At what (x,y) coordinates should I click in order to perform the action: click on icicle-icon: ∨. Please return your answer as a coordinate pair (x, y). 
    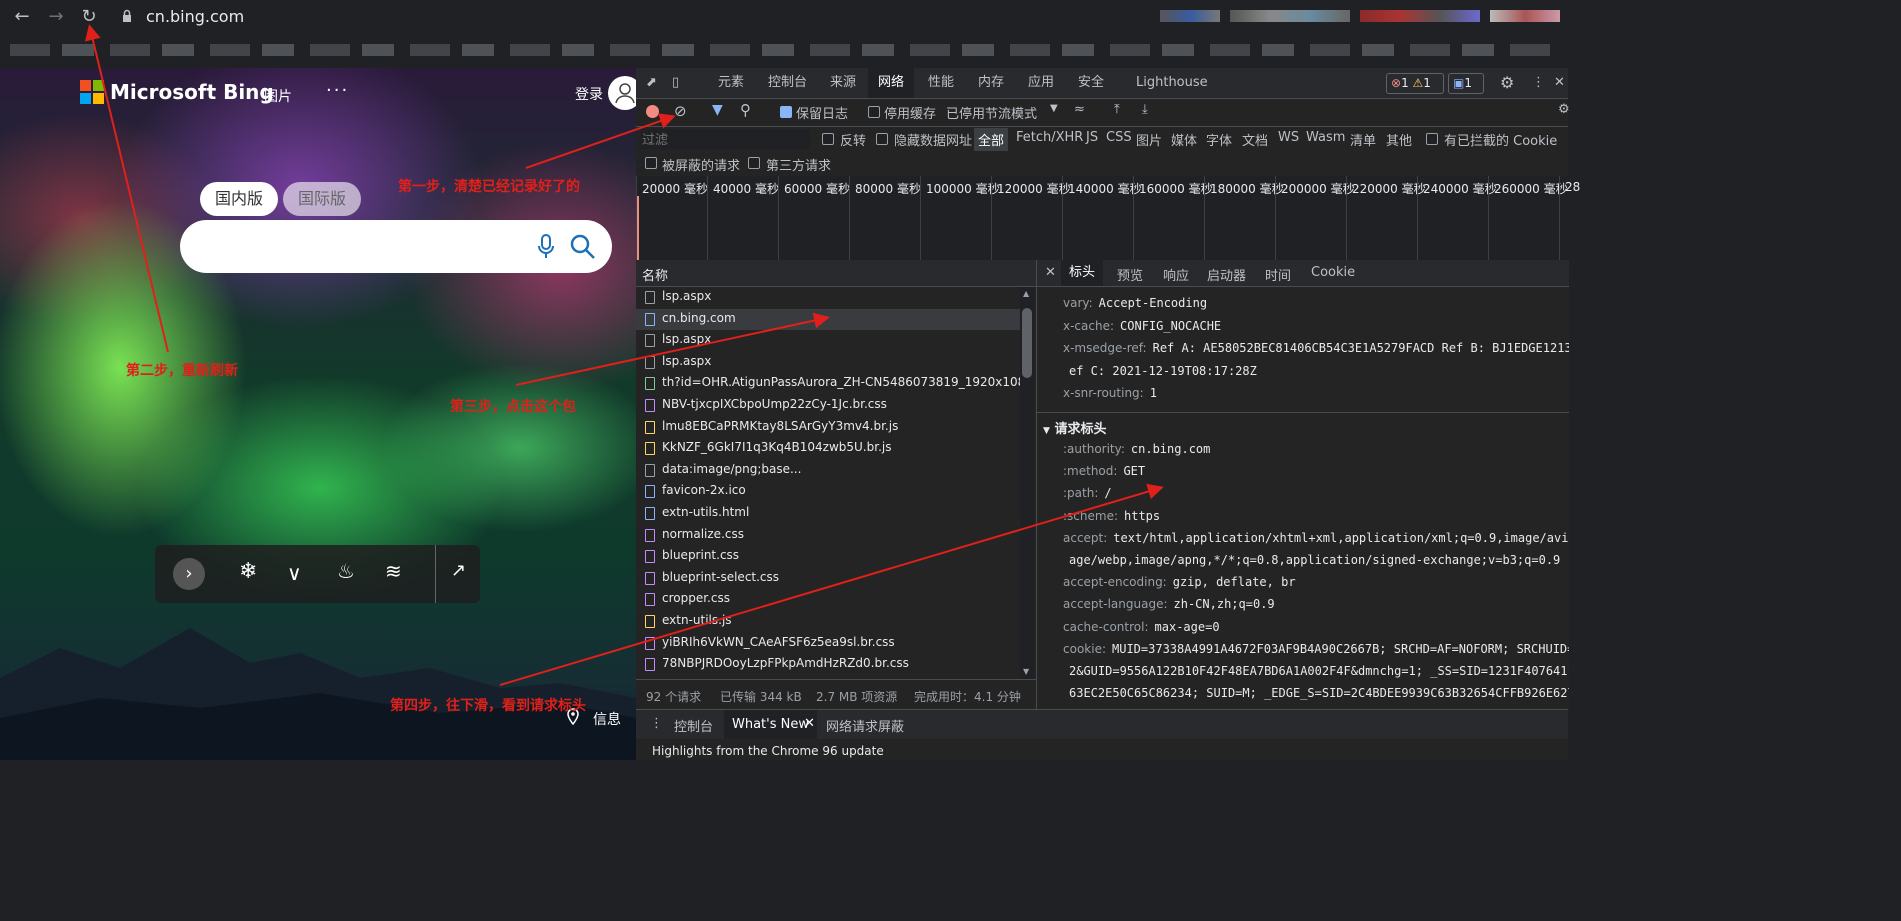
    Looking at the image, I should click on (294, 573).